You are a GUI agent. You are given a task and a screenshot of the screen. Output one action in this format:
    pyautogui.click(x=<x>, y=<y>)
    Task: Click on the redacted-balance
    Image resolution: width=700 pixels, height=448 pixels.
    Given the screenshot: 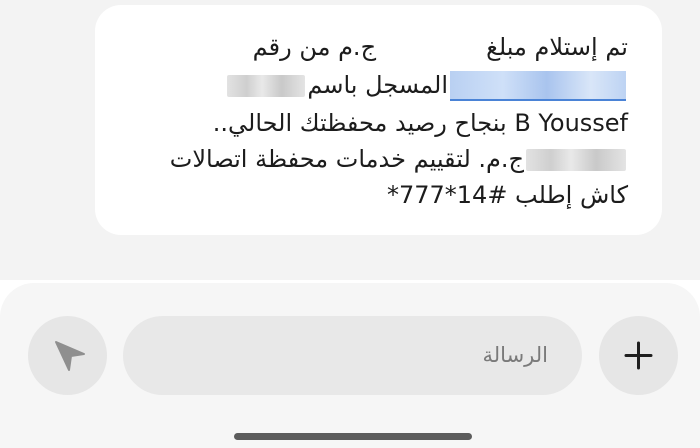 What is the action you would take?
    pyautogui.click(x=576, y=160)
    